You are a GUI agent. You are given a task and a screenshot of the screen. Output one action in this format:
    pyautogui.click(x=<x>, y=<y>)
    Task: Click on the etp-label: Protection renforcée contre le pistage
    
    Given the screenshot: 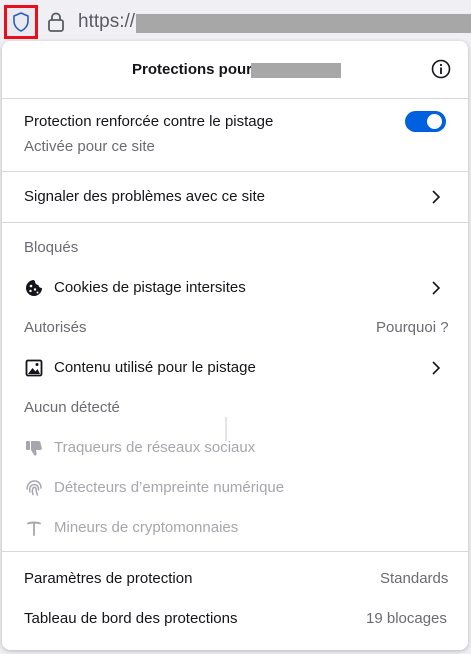 What is the action you would take?
    pyautogui.click(x=149, y=121)
    